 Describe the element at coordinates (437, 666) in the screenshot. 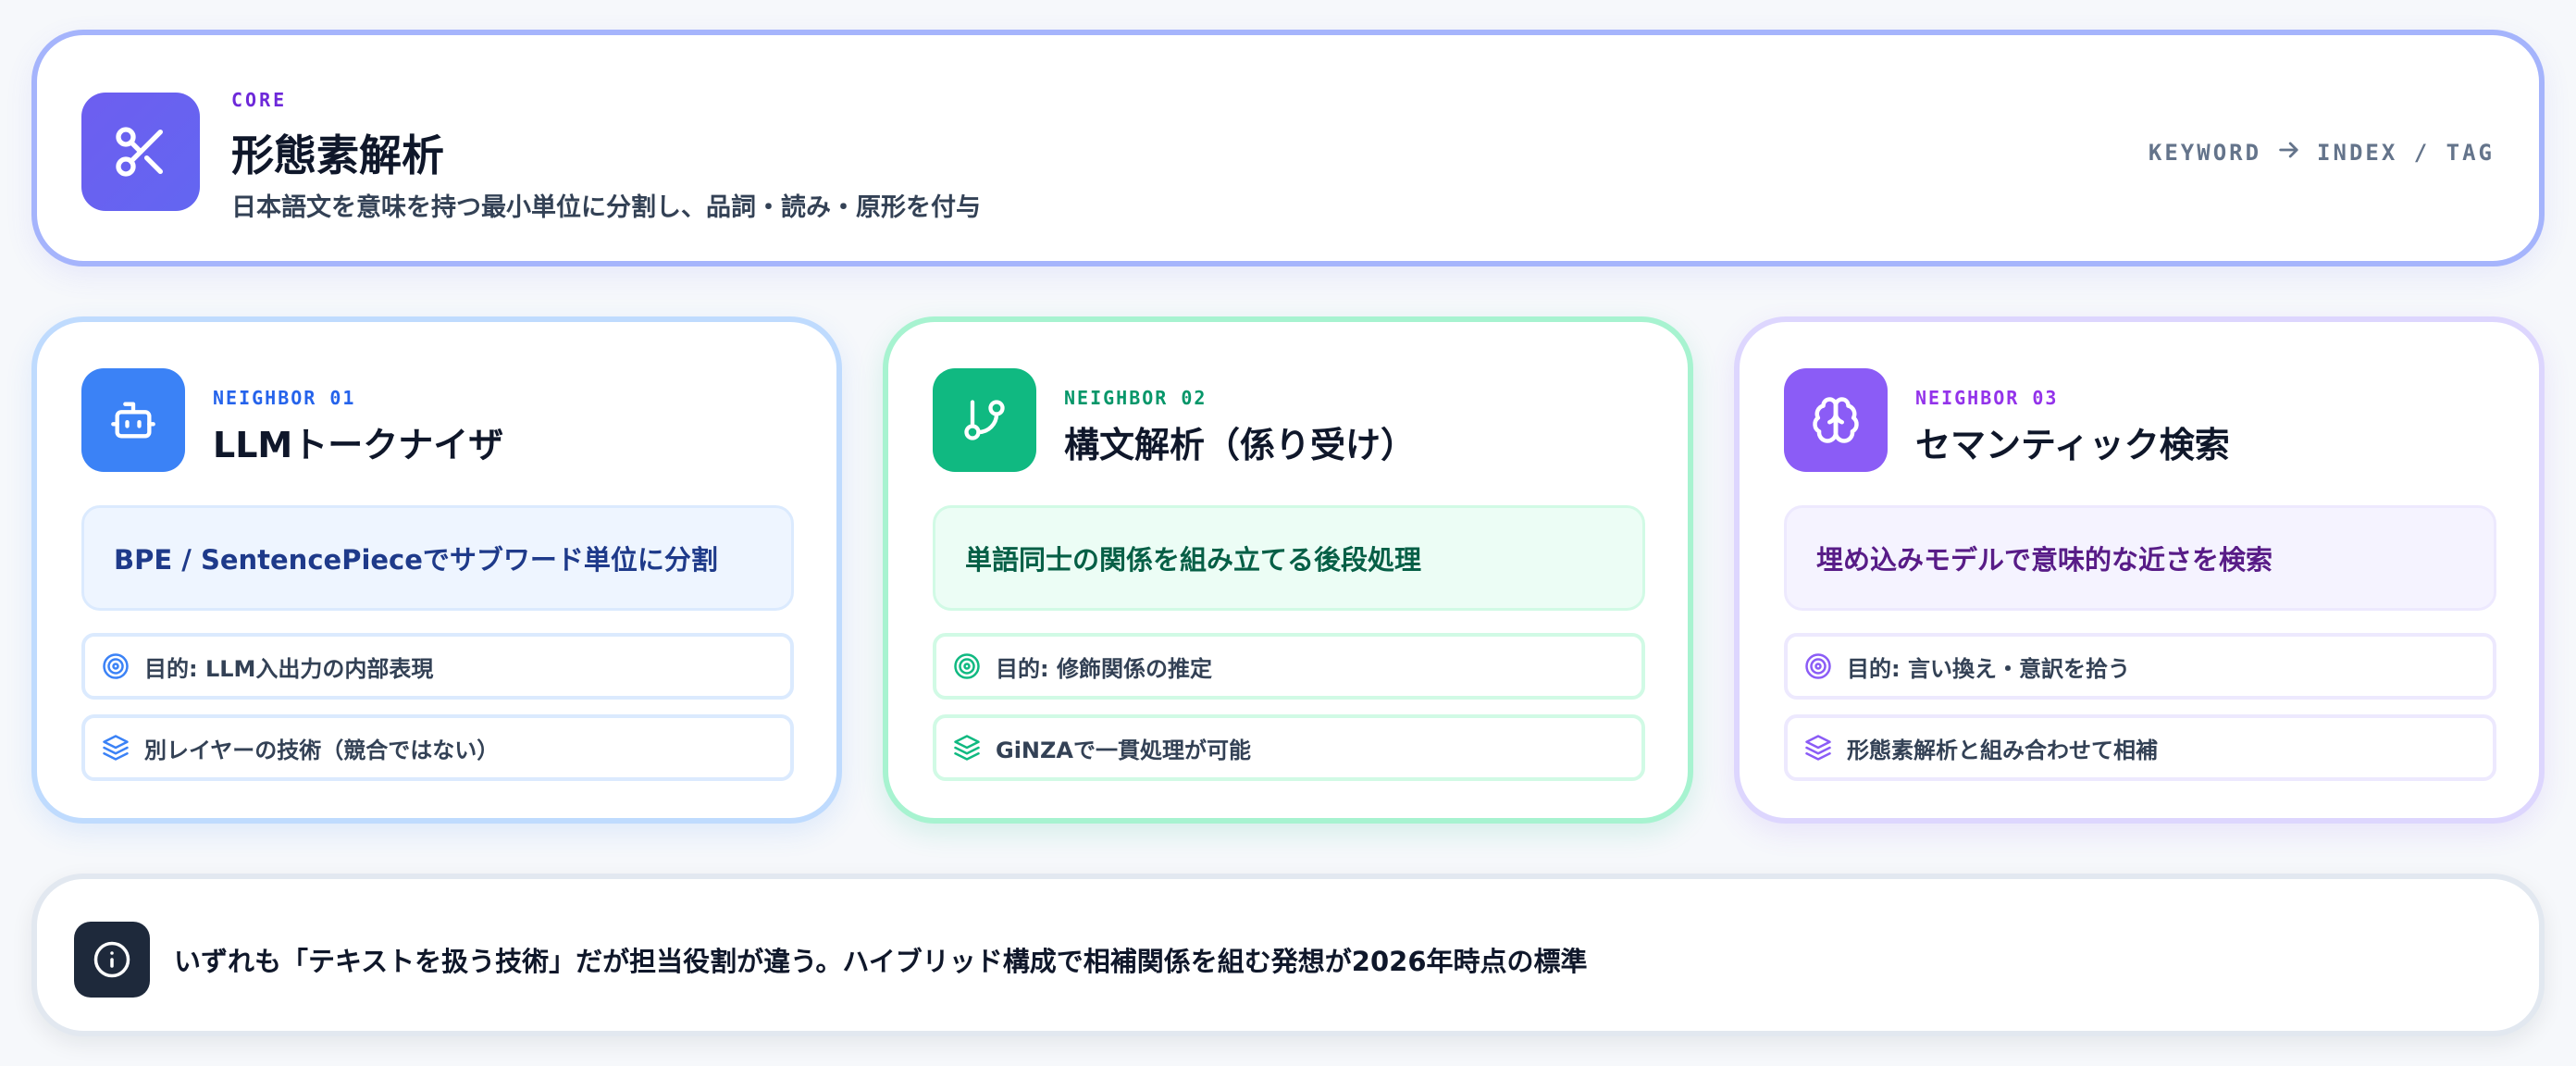

I see `card-purpose-row: 目的: LLM入出力の内部表現` at that location.